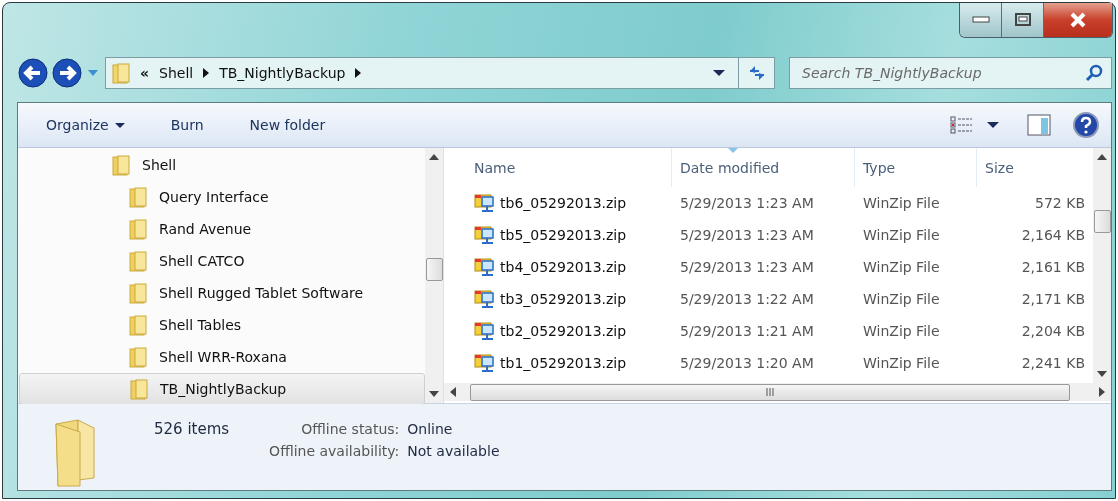 This screenshot has width=1118, height=501. What do you see at coordinates (176, 73) in the screenshot?
I see `breadcrumb: Shell` at bounding box center [176, 73].